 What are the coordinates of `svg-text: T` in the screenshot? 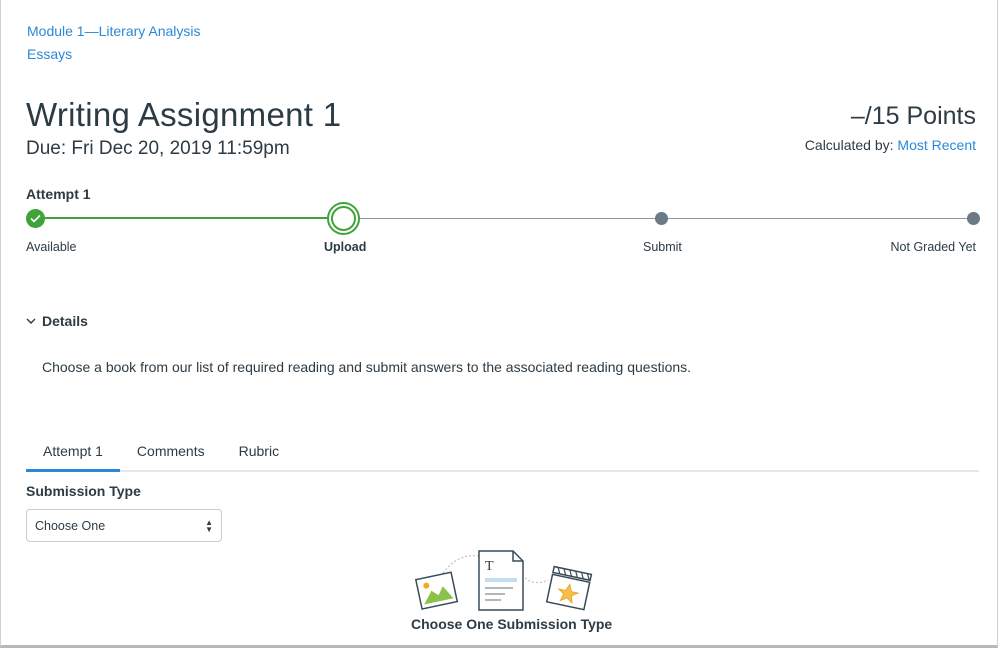 It's located at (489, 566).